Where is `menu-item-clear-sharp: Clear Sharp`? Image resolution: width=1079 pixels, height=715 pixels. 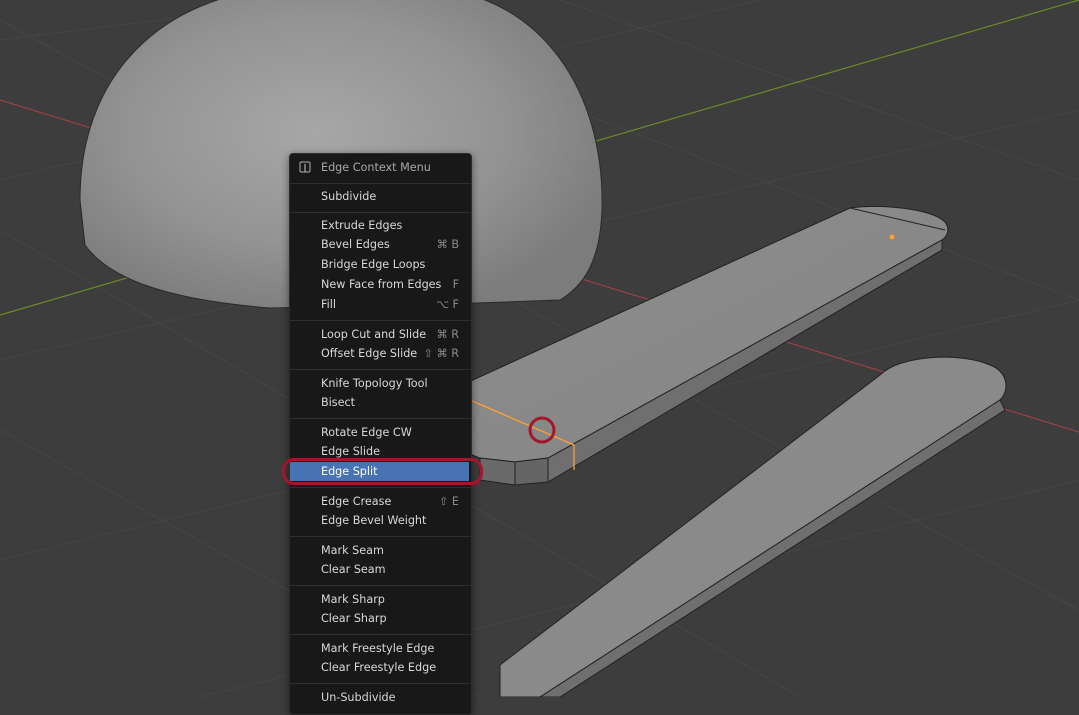
menu-item-clear-sharp: Clear Sharp is located at coordinates (380, 618).